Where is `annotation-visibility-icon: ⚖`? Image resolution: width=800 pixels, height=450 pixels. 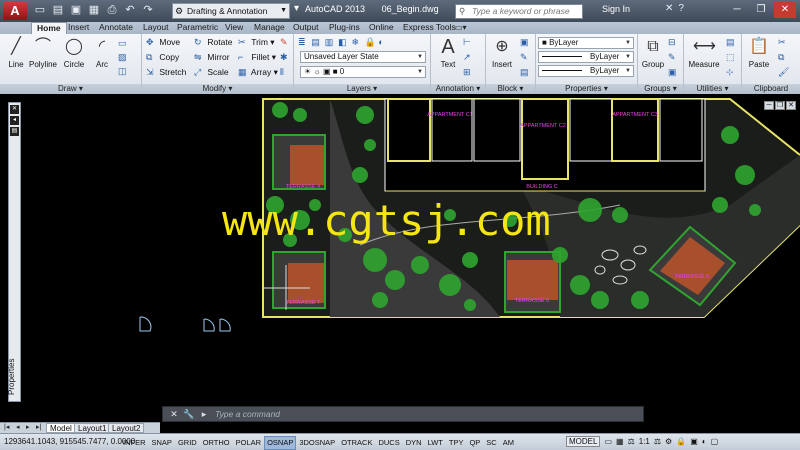
annotation-visibility-icon: ⚖ is located at coordinates (657, 441).